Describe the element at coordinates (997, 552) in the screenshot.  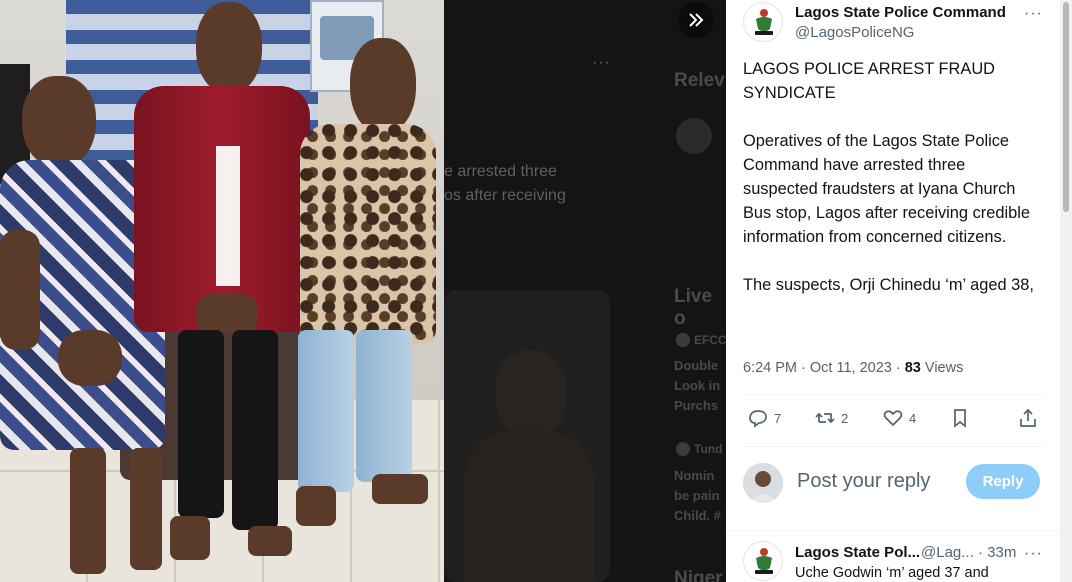
I see `reply-time: · 33m` at that location.